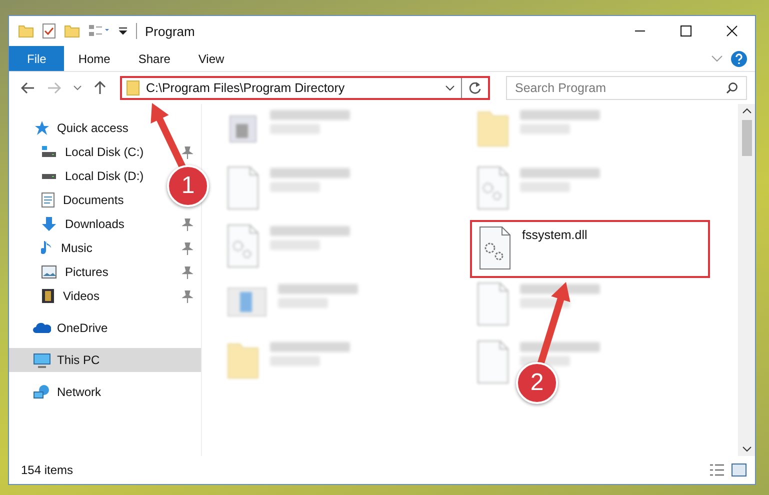 The width and height of the screenshot is (769, 495). I want to click on address-bar: C:\Program Files\Program Directory, so click(305, 88).